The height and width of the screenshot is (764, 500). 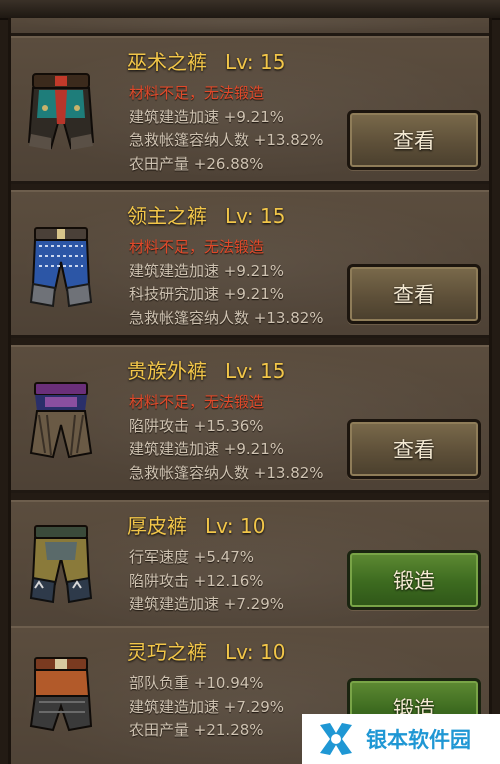 I want to click on item-title: 厚皮裤 Lv: 10, so click(x=196, y=526).